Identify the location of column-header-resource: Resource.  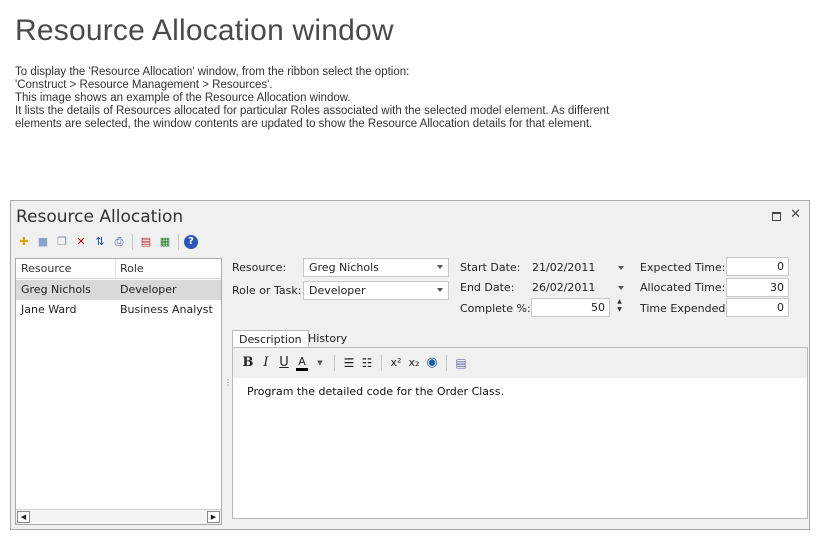
(46, 268).